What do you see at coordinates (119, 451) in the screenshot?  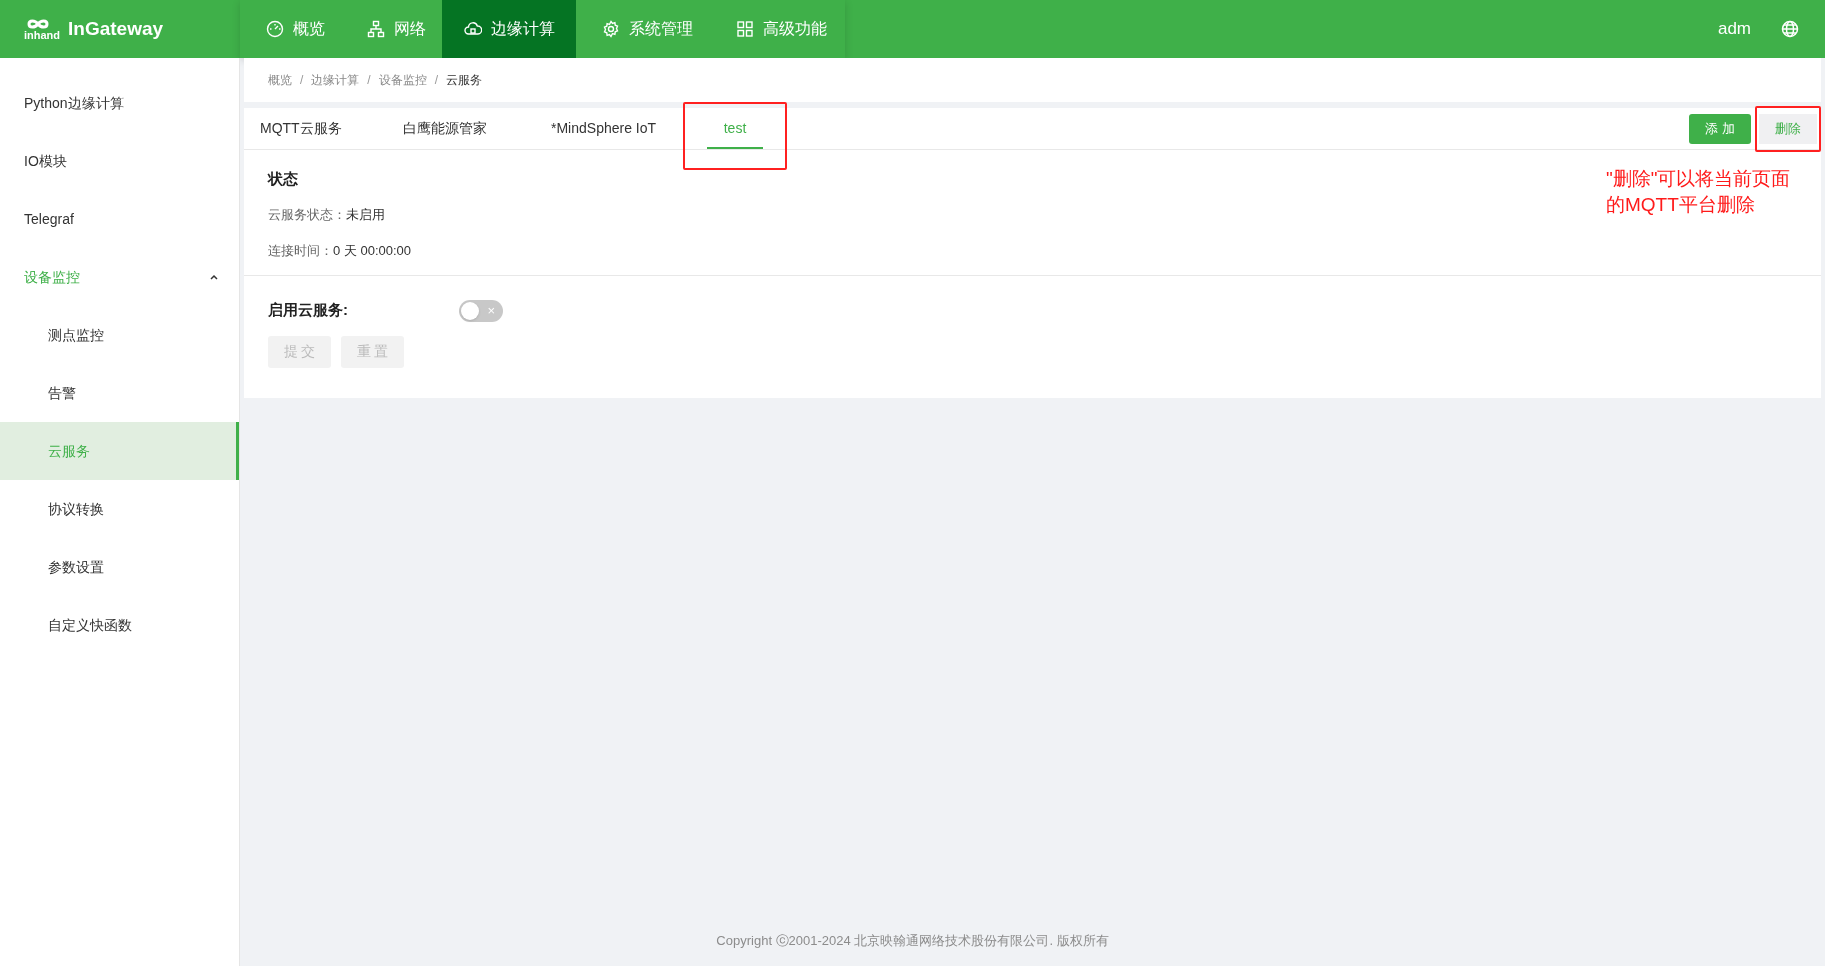 I see `sidebar-item: 云服务` at bounding box center [119, 451].